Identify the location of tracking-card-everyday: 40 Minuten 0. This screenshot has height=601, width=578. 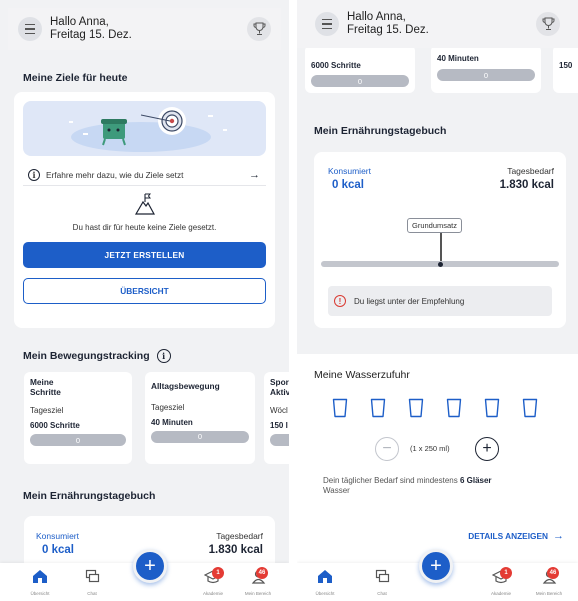
(486, 69).